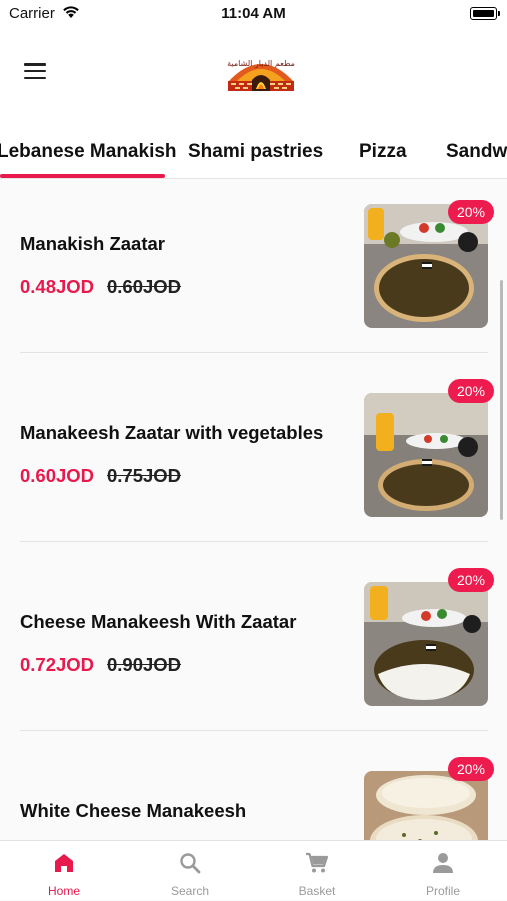  Describe the element at coordinates (442, 891) in the screenshot. I see `nav-label: Profile` at that location.